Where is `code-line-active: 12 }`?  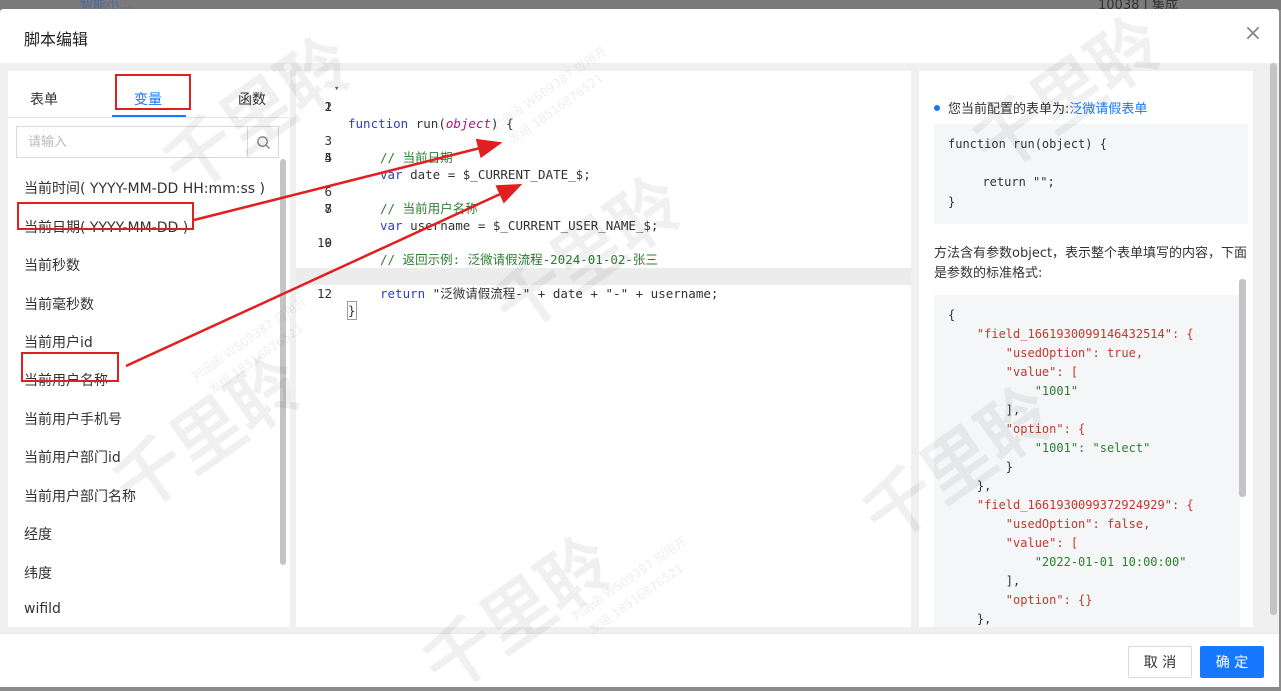
code-line-active: 12 } is located at coordinates (603, 294).